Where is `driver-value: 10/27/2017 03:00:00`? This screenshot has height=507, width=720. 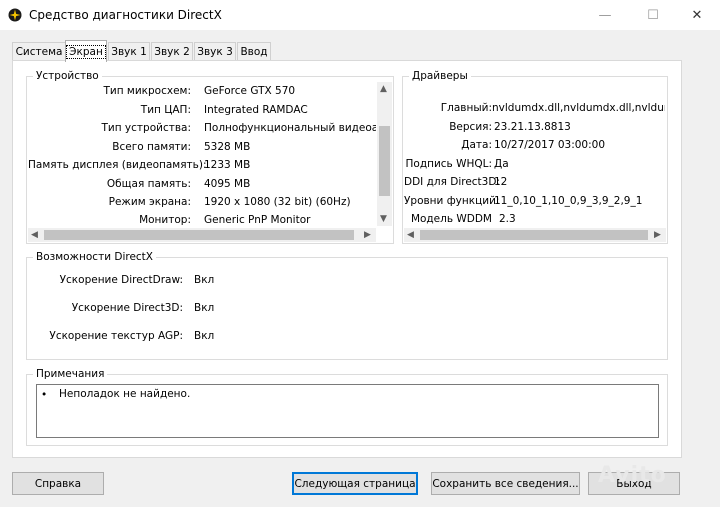
driver-value: 10/27/2017 03:00:00 is located at coordinates (550, 145).